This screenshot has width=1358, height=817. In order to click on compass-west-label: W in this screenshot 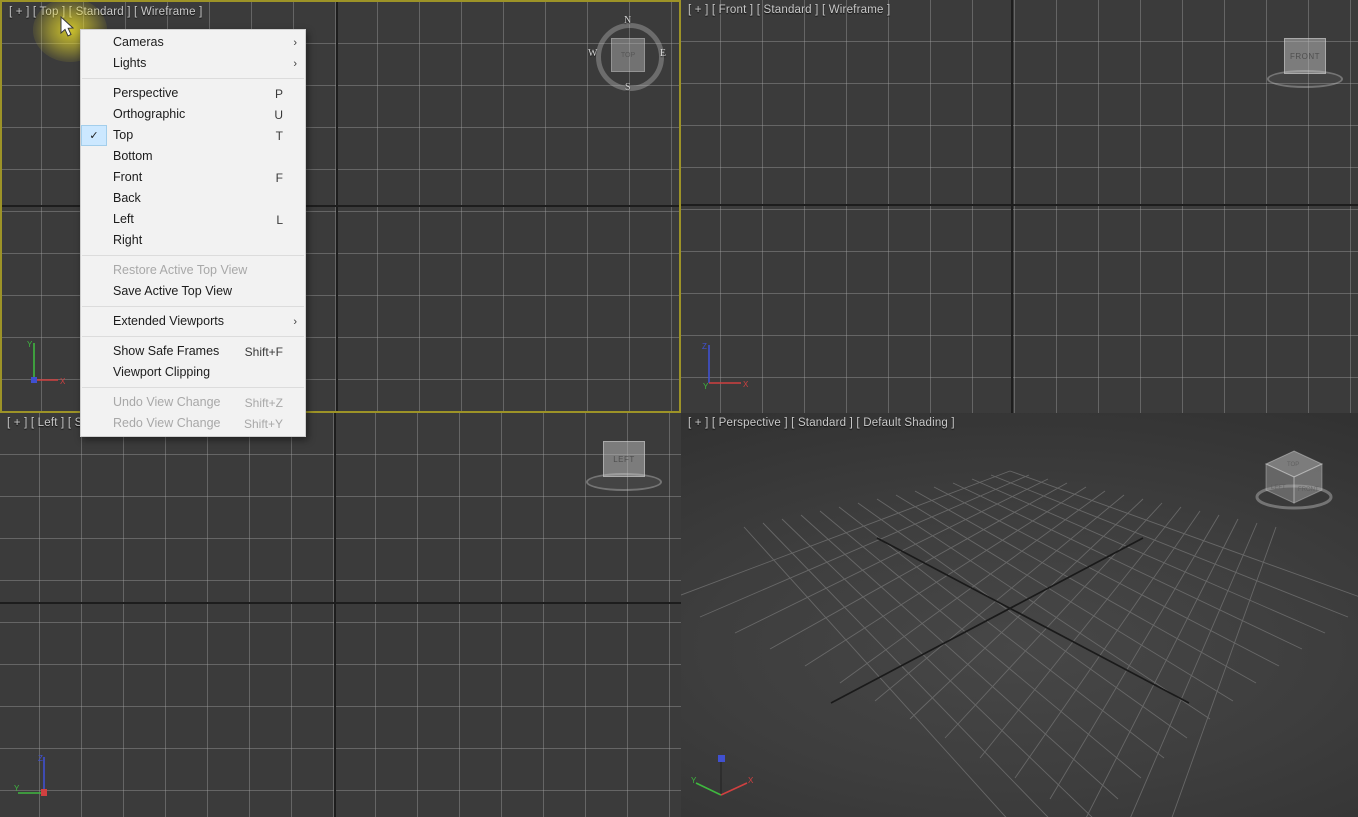, I will do `click(592, 53)`.